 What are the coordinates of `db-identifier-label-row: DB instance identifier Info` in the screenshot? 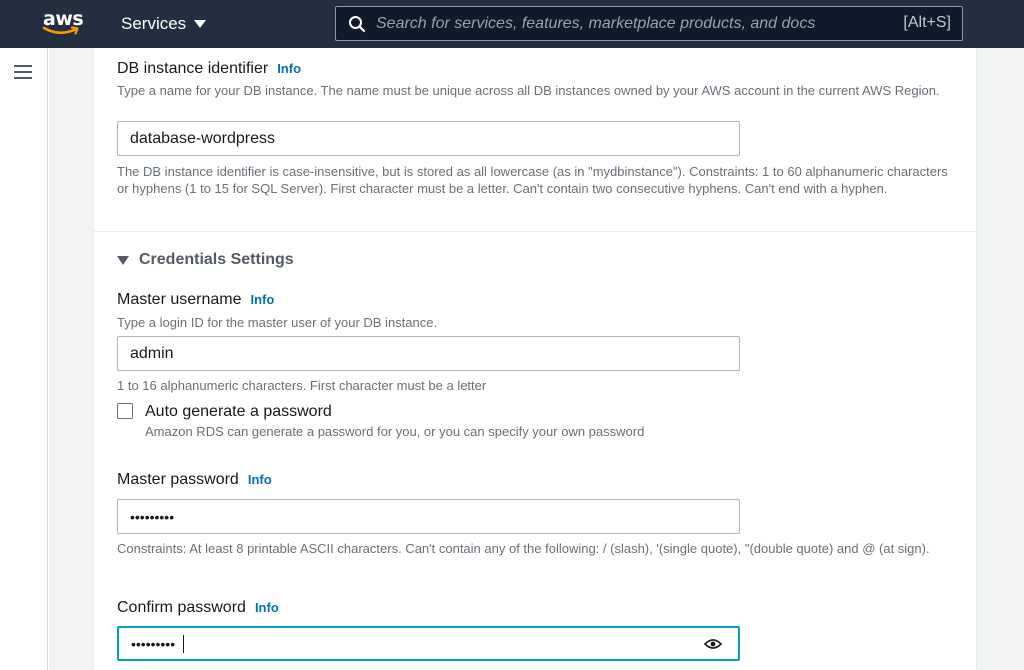 It's located at (209, 69).